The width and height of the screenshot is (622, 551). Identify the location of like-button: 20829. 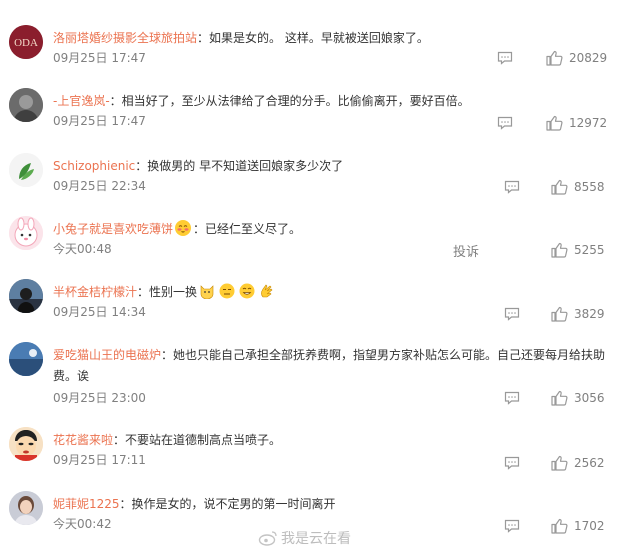
(576, 58).